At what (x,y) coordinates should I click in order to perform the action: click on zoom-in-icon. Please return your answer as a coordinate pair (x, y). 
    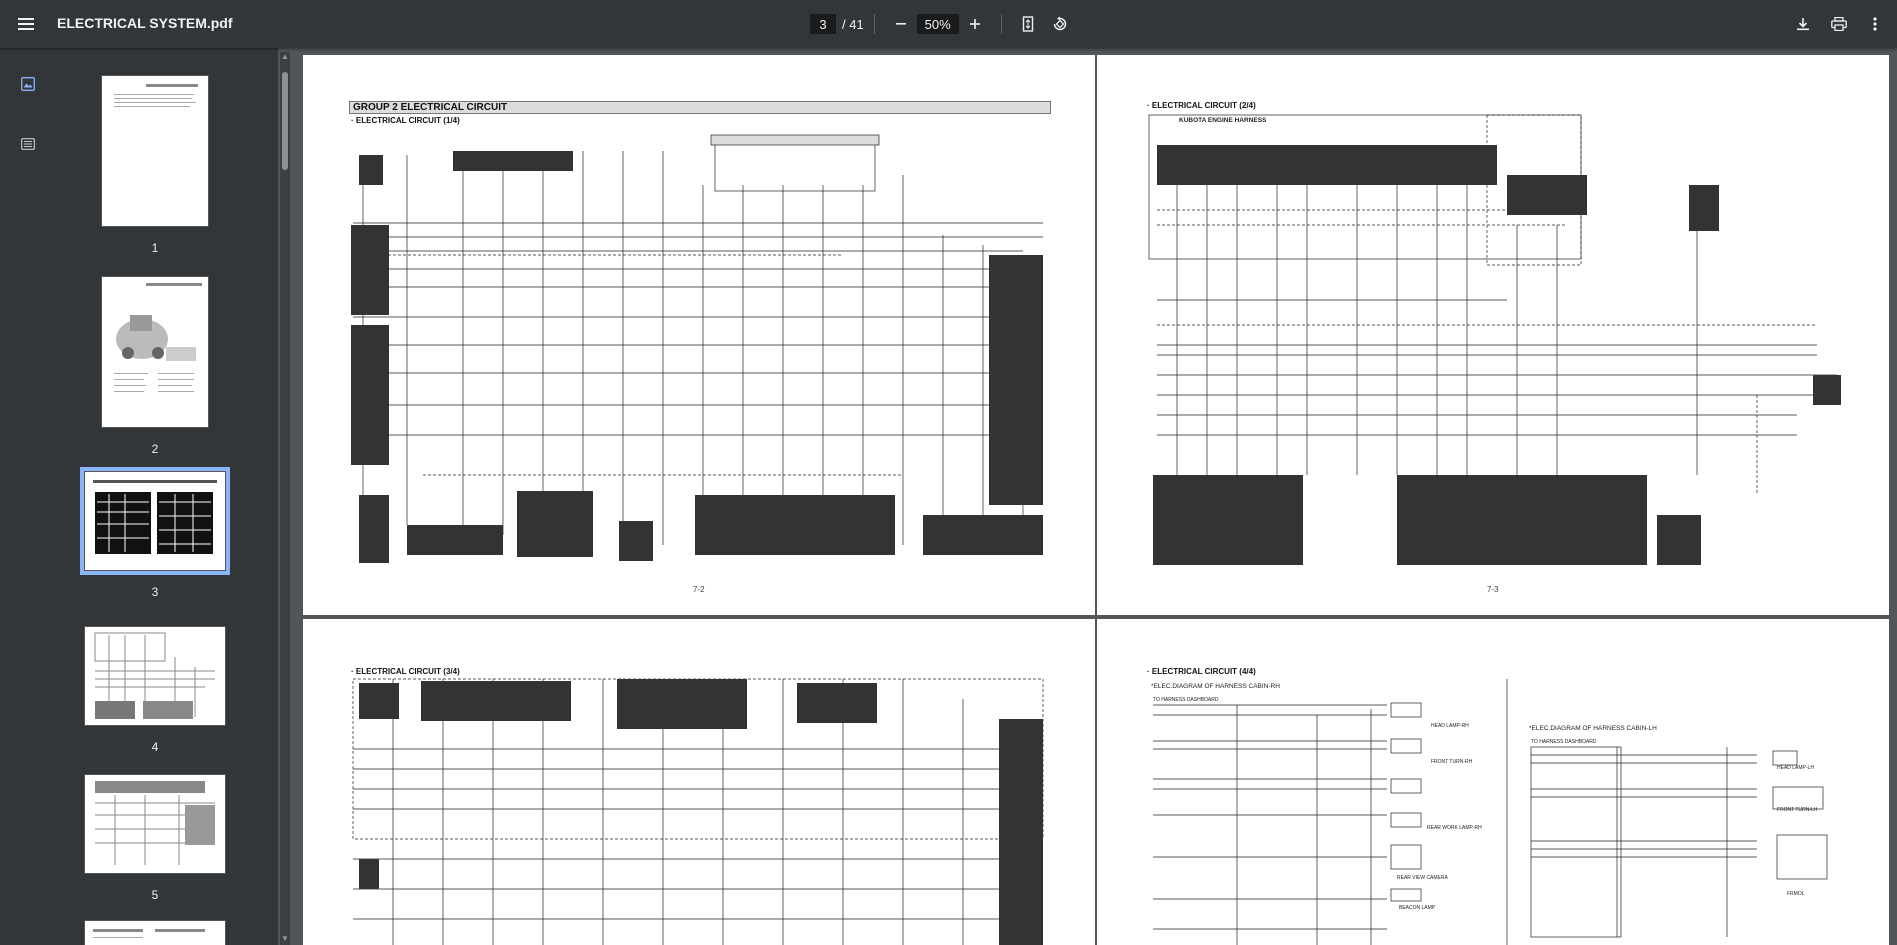
    Looking at the image, I should click on (975, 24).